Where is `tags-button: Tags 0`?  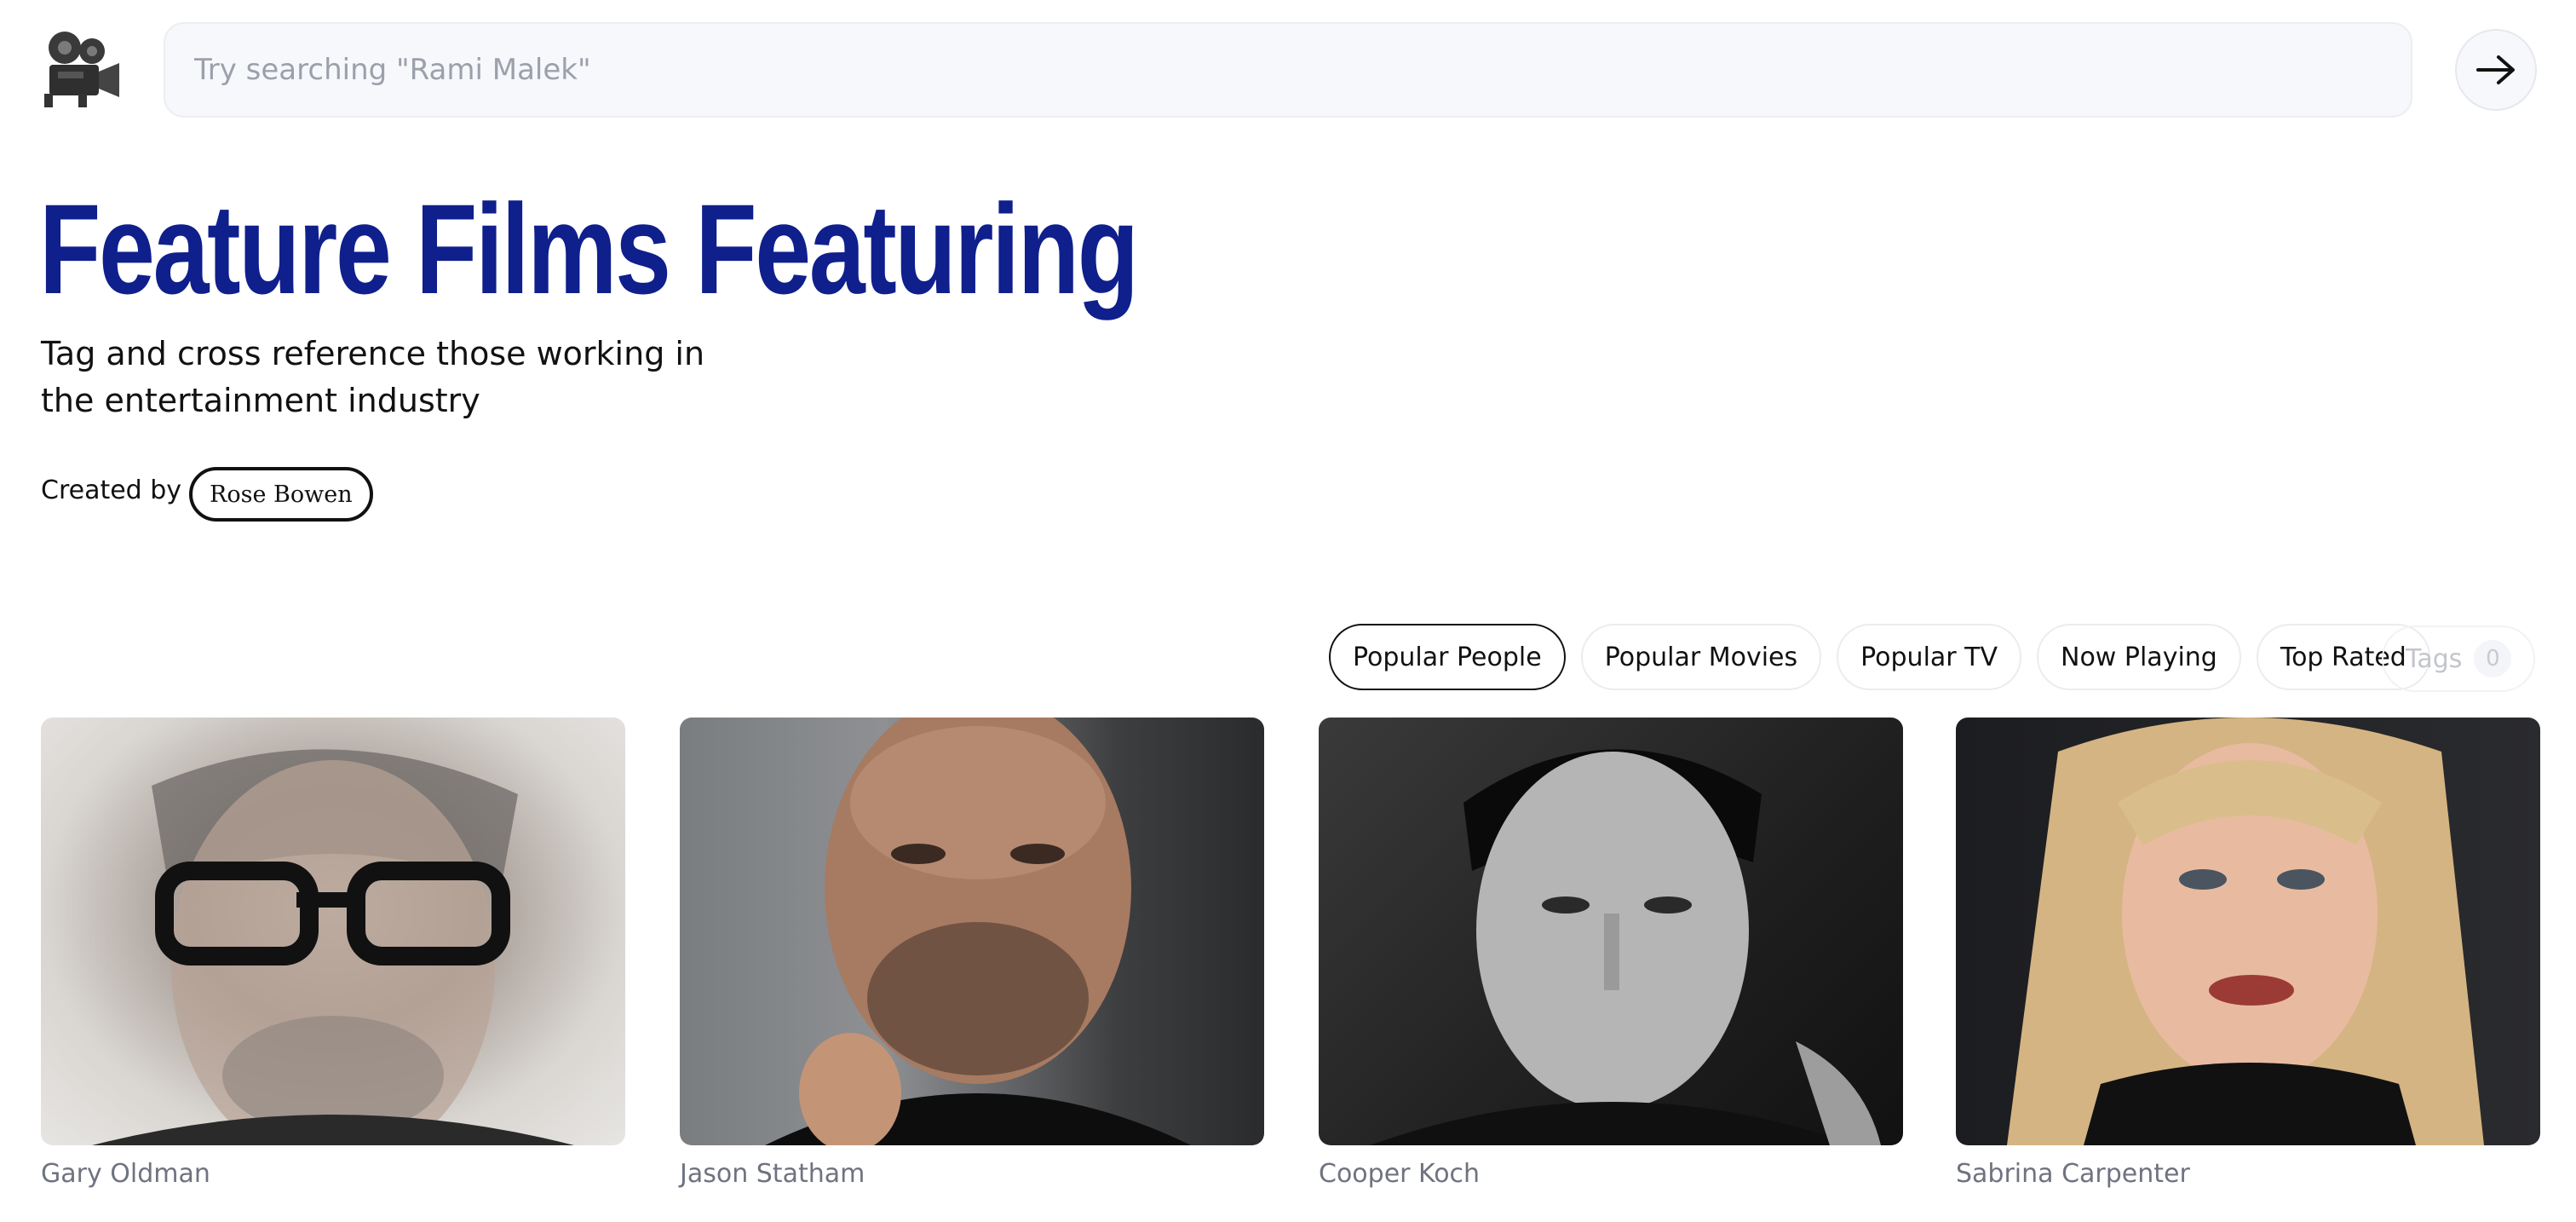
tags-button: Tags 0 is located at coordinates (2458, 658).